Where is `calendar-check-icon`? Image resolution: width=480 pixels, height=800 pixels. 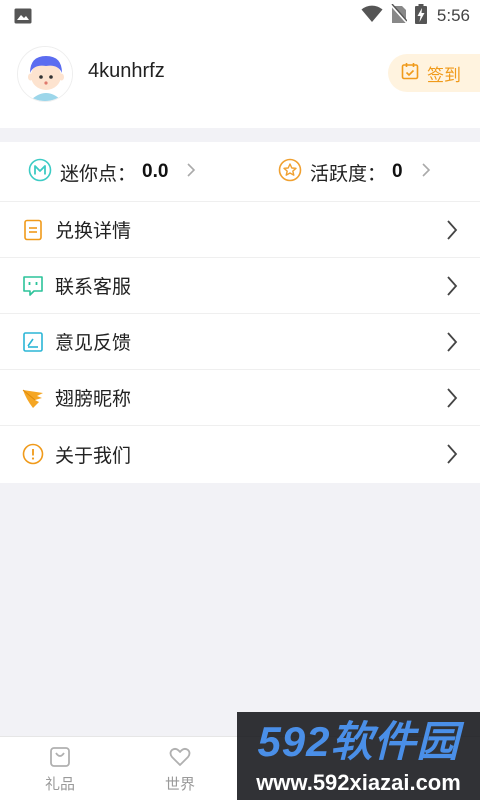 calendar-check-icon is located at coordinates (410, 73).